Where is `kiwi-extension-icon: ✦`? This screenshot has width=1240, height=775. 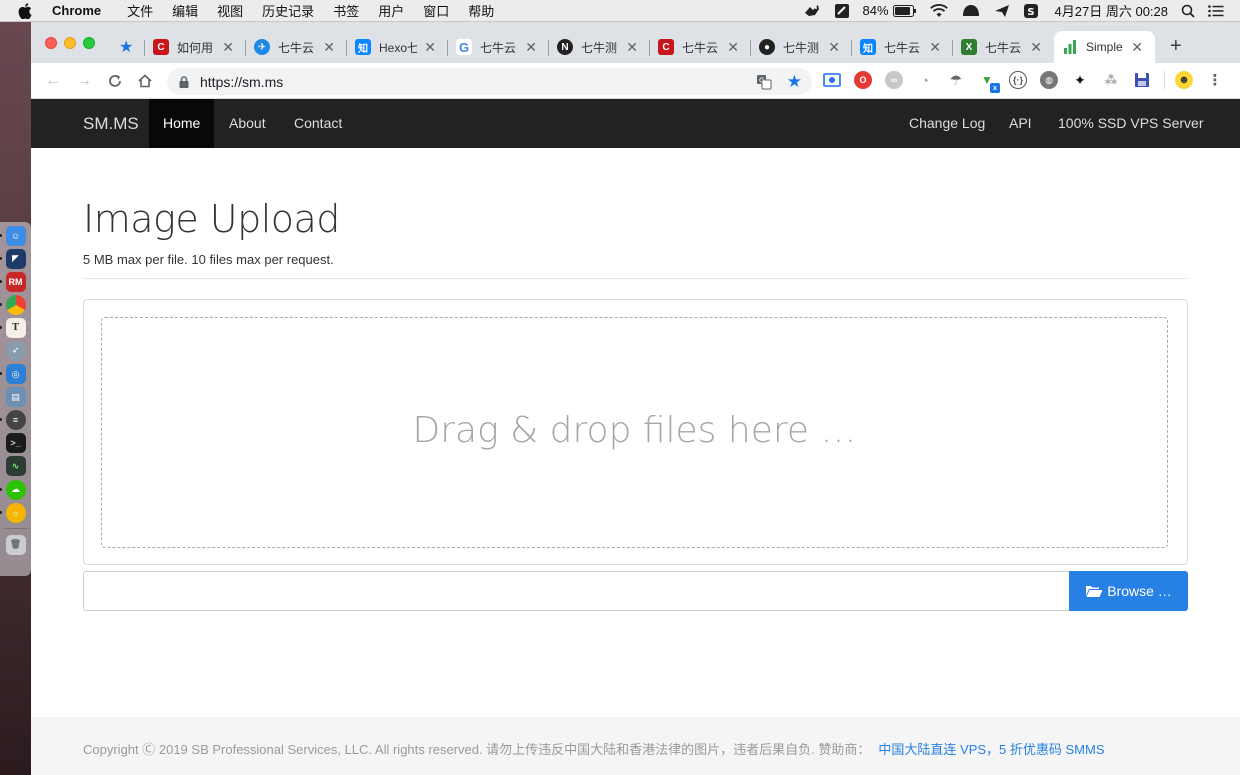 kiwi-extension-icon: ✦ is located at coordinates (1080, 80).